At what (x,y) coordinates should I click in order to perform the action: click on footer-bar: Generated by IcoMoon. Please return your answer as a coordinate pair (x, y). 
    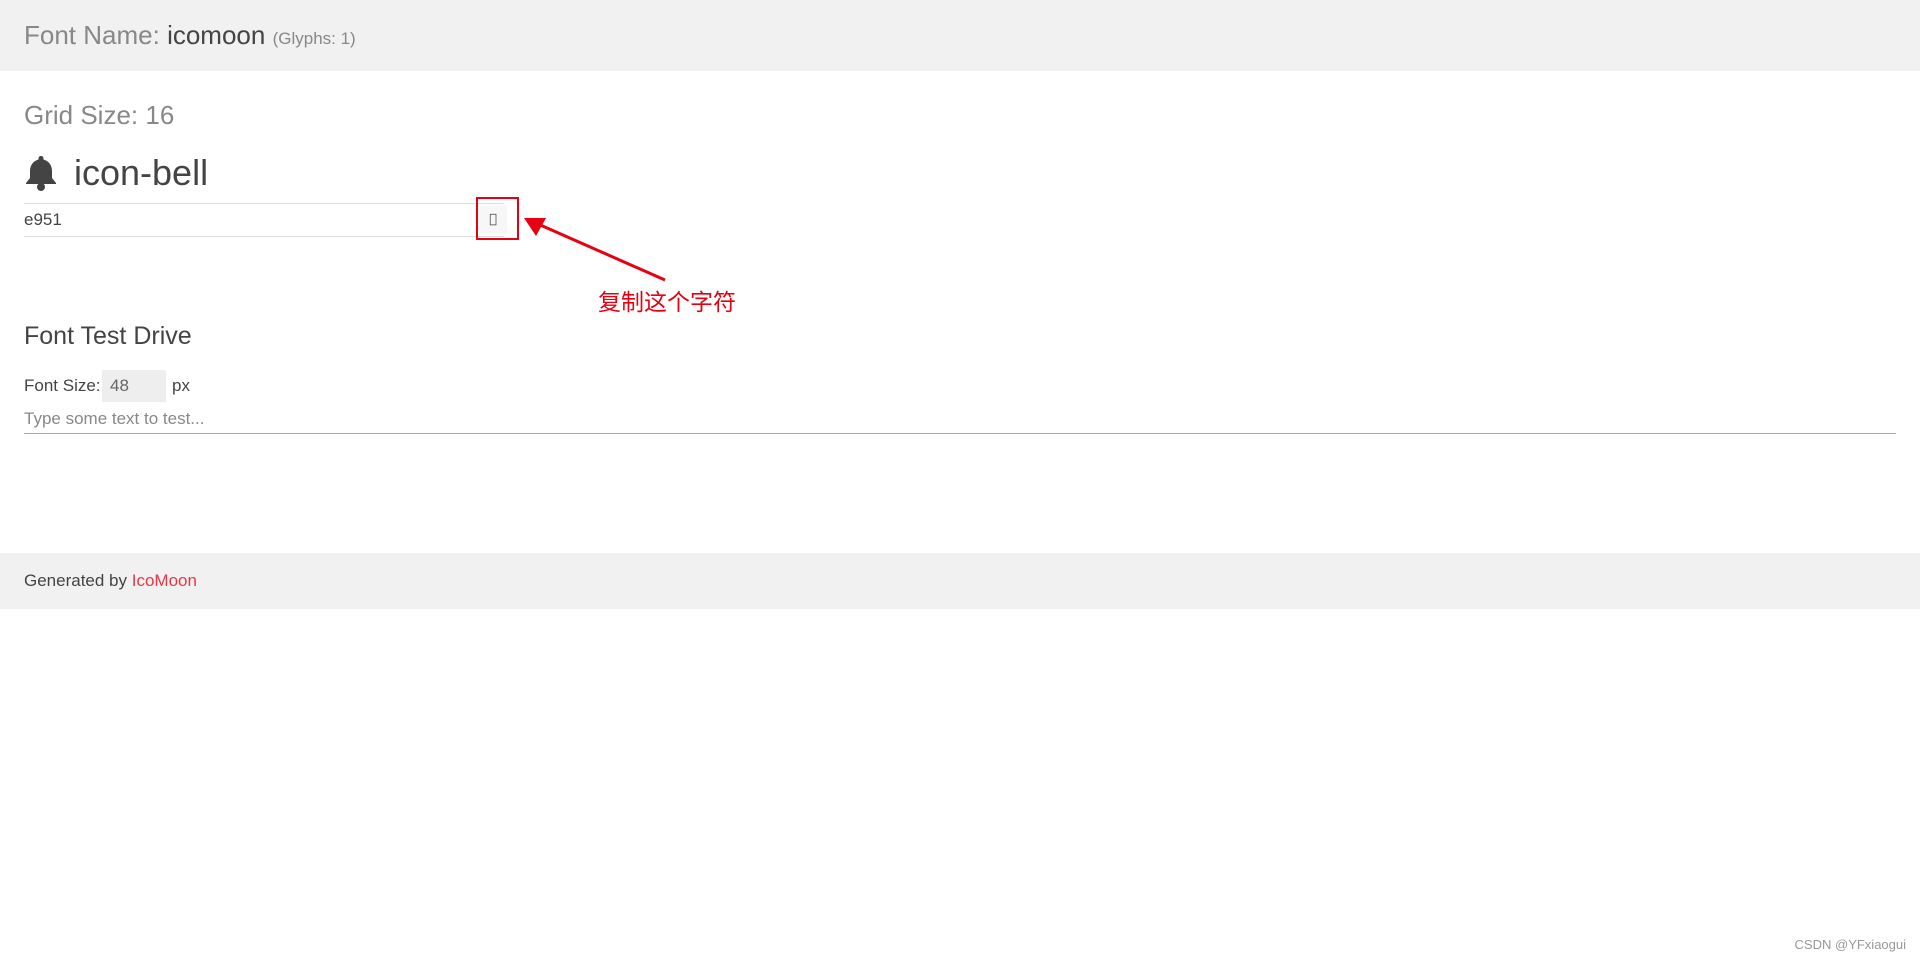
    Looking at the image, I should click on (960, 581).